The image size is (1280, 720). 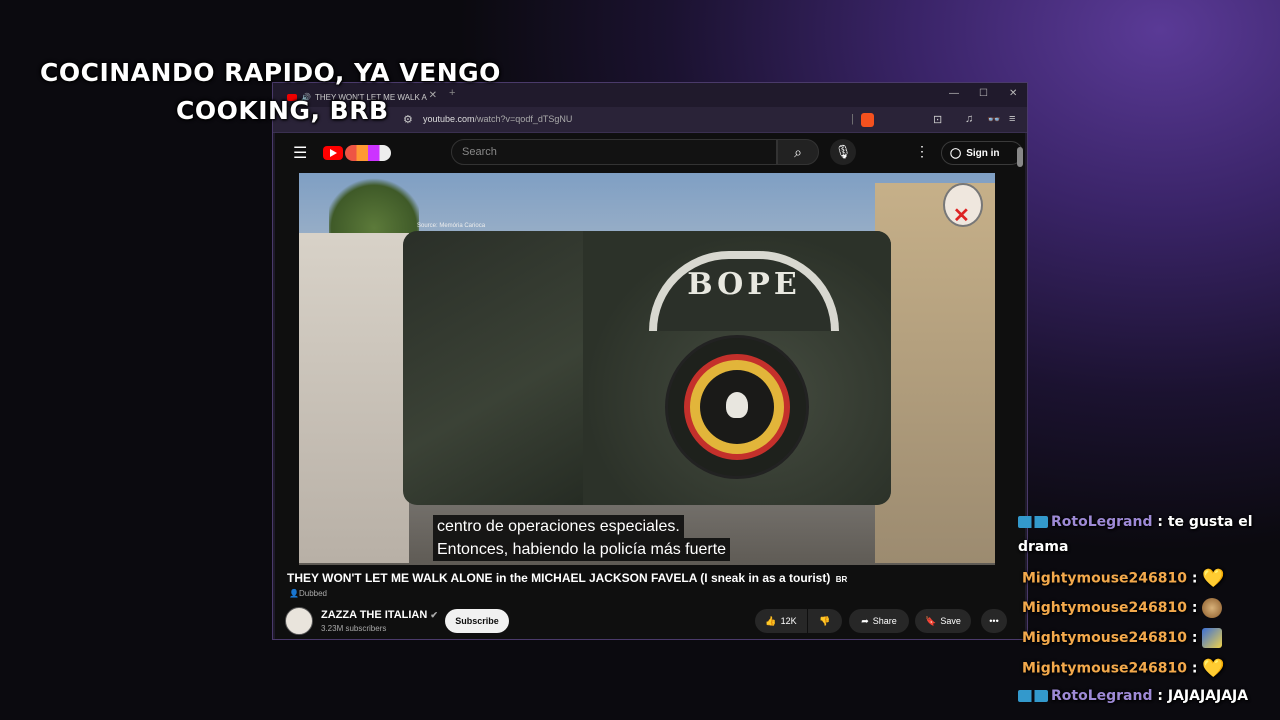 I want to click on sign-in-button: ◯ Sign in, so click(x=982, y=153).